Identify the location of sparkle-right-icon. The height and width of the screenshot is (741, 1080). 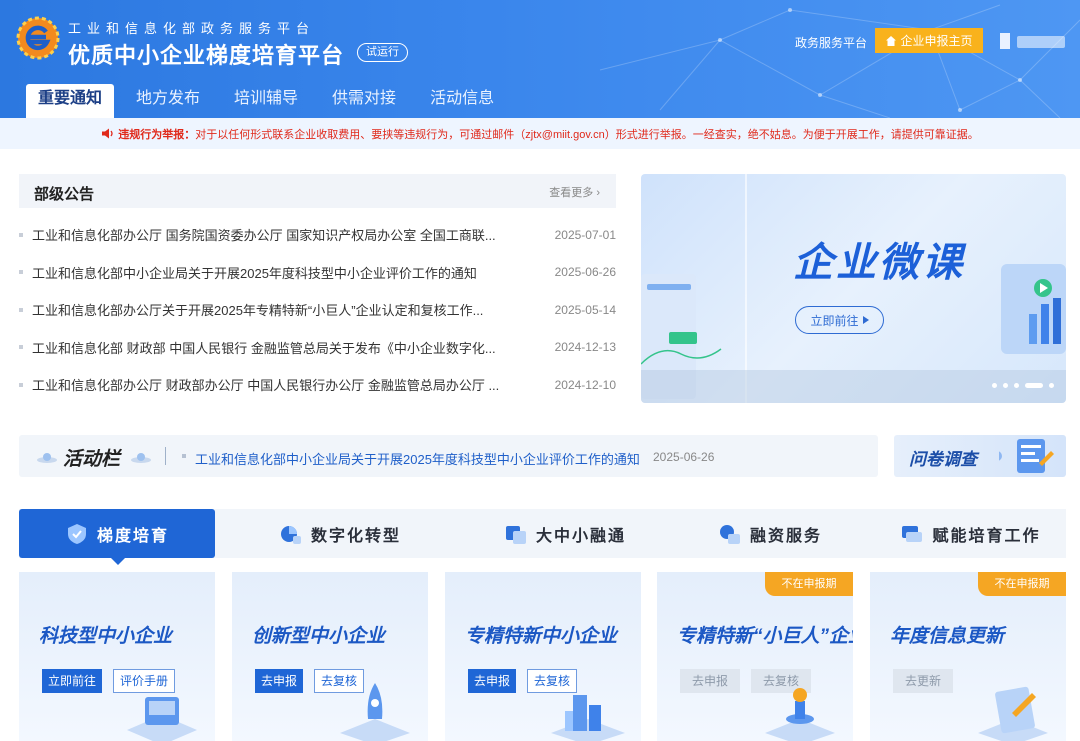
(141, 458).